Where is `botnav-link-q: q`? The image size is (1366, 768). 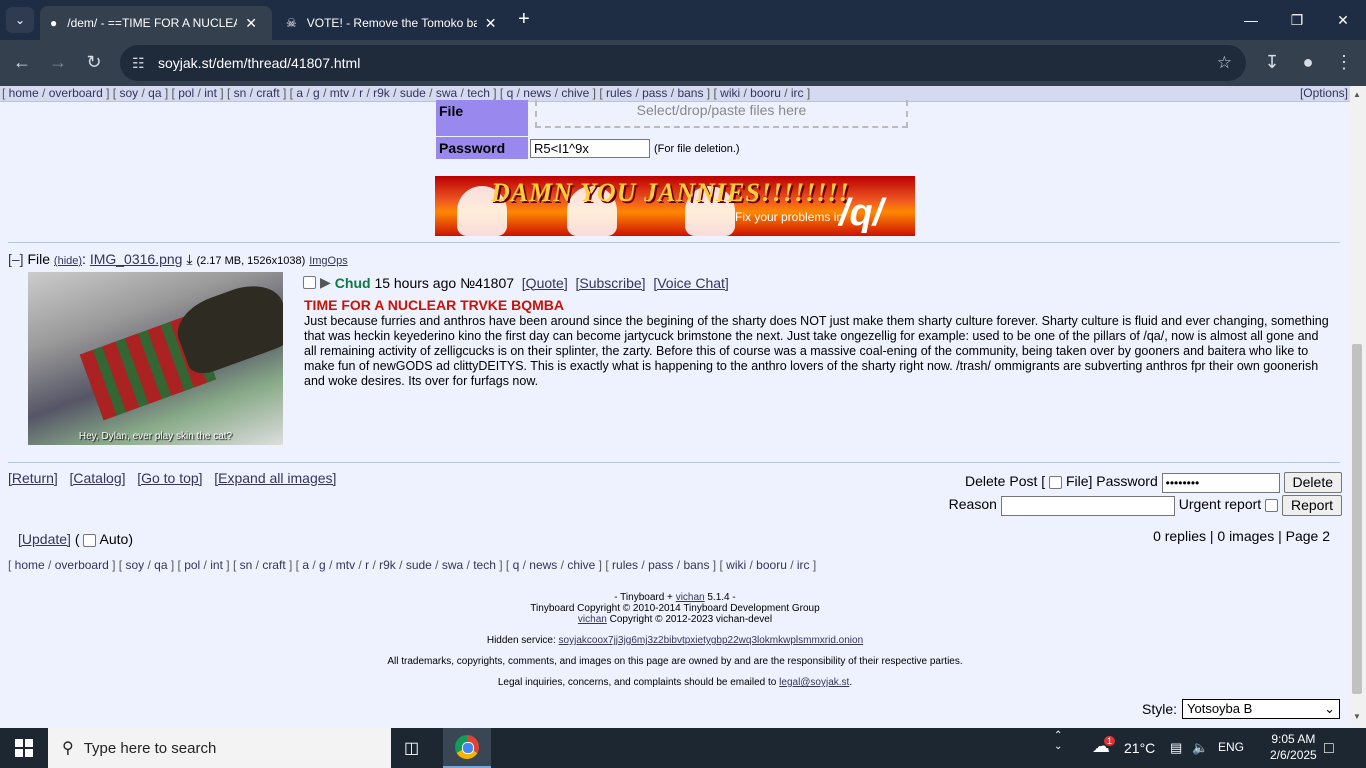
botnav-link-q: q is located at coordinates (516, 565).